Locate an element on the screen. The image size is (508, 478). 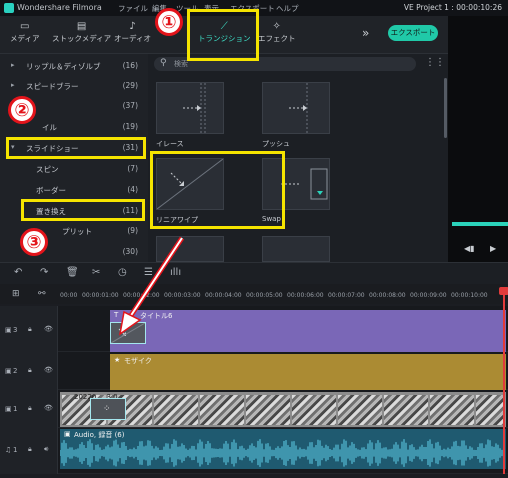
drag-arrow-annotation is located at coordinates (151, 286).